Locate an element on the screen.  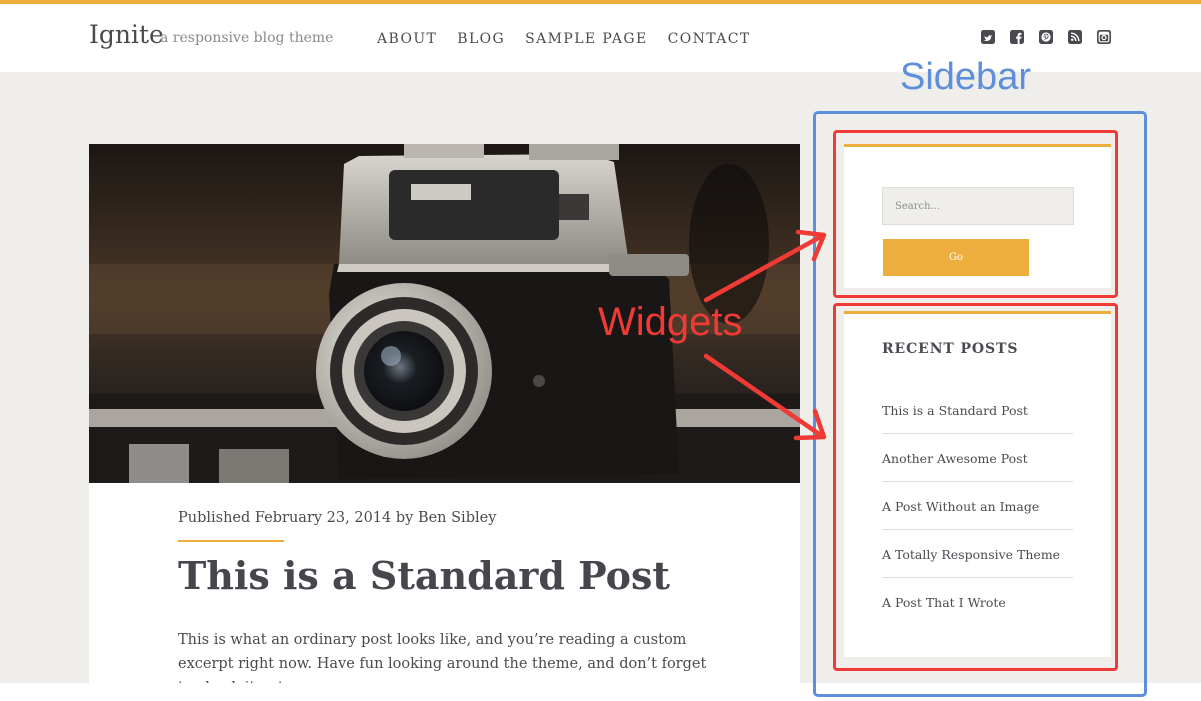
social-icons is located at coordinates (1046, 37).